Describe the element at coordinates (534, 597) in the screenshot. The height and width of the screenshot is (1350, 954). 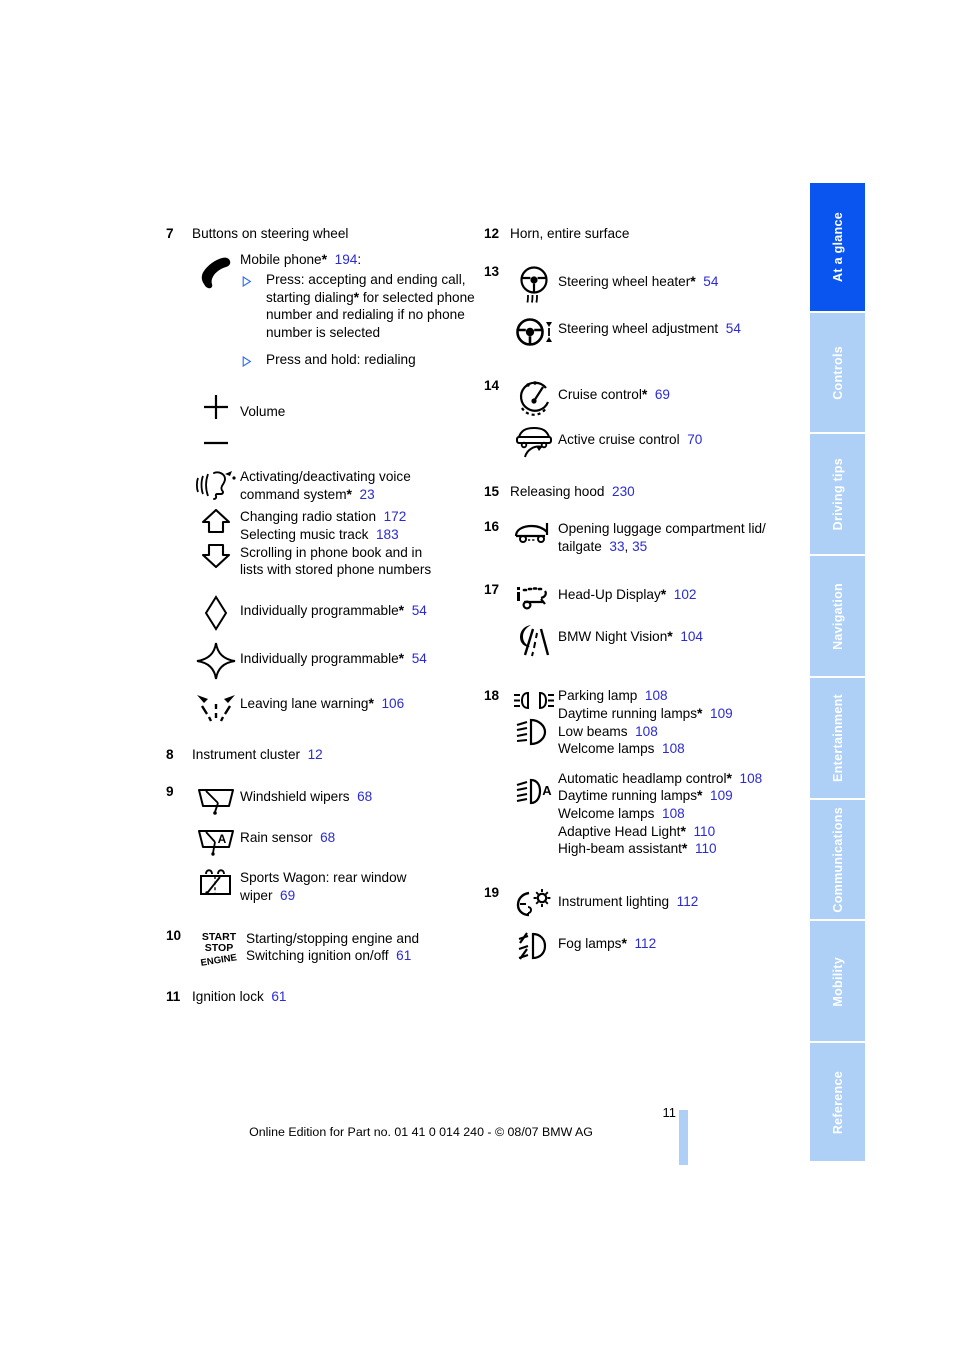
I see `head-up-display-icon` at that location.